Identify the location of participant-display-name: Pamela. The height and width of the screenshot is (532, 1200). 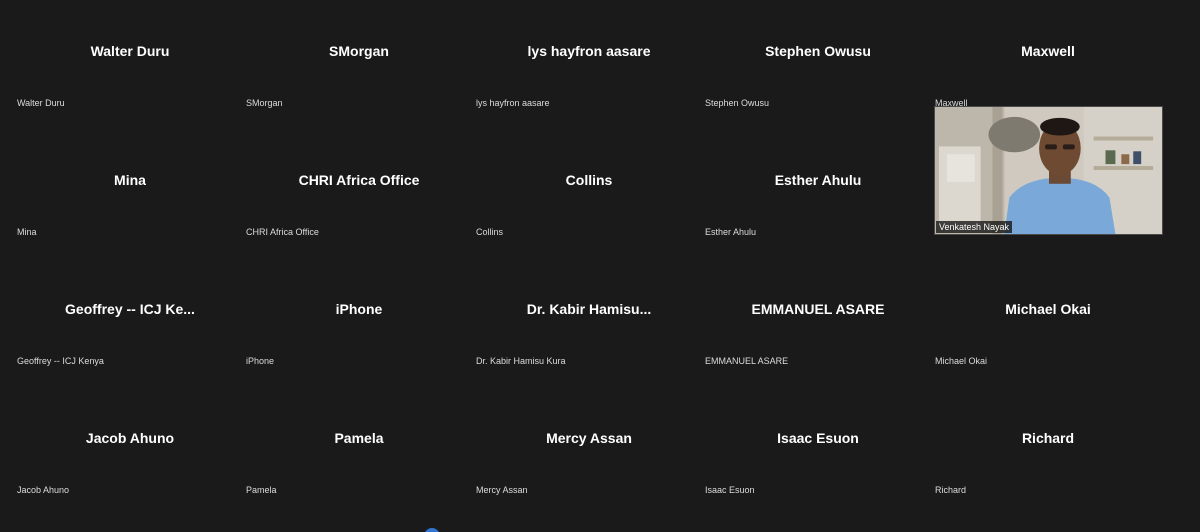
(359, 438).